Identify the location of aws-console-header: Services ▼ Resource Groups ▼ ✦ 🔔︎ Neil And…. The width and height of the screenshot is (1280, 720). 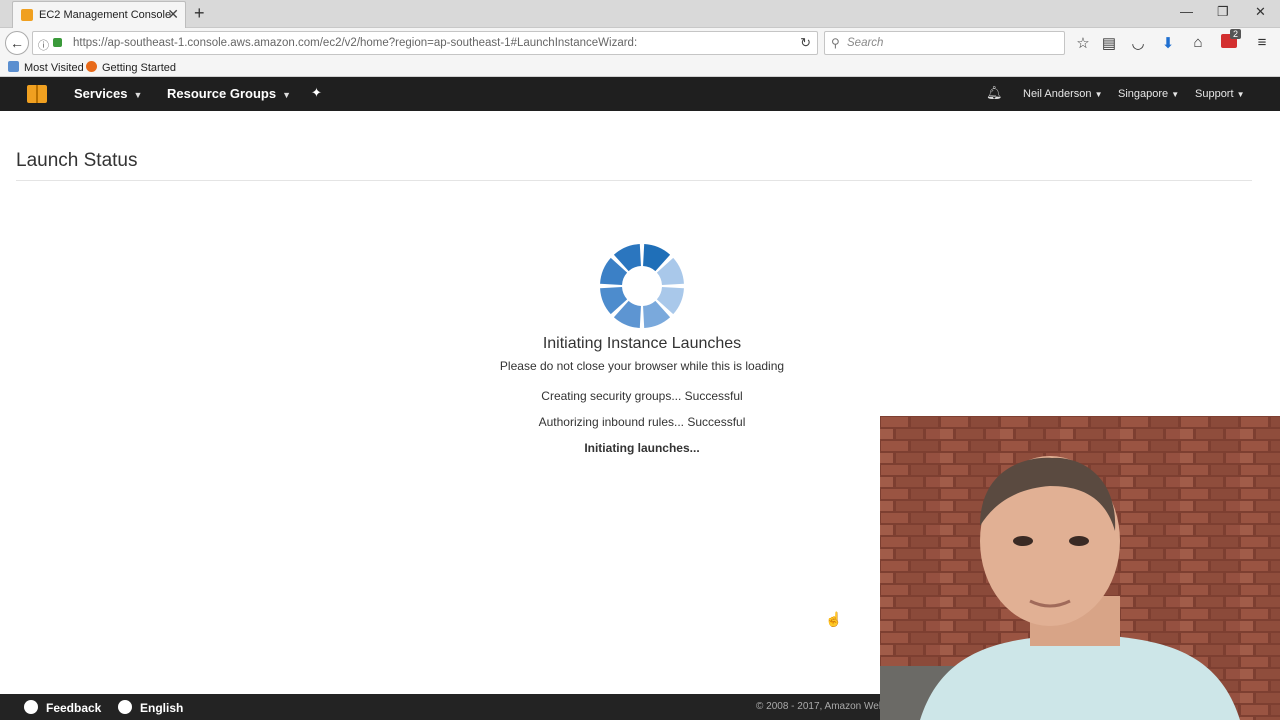
(640, 94).